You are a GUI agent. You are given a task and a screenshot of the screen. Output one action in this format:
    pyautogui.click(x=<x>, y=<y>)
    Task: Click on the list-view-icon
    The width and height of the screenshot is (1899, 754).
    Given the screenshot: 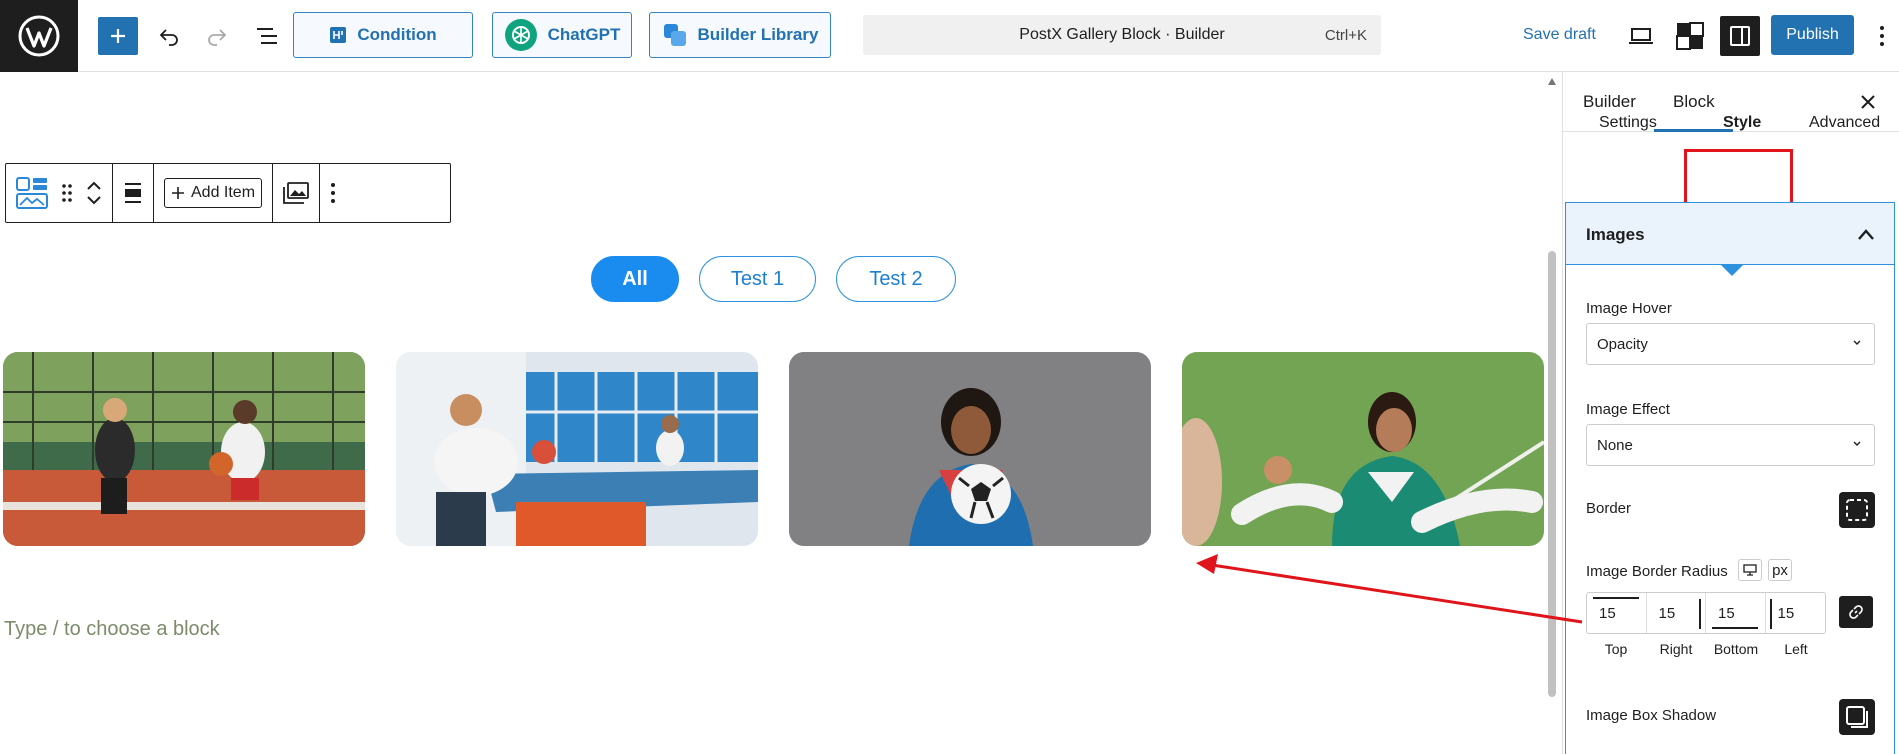 What is the action you would take?
    pyautogui.click(x=267, y=36)
    